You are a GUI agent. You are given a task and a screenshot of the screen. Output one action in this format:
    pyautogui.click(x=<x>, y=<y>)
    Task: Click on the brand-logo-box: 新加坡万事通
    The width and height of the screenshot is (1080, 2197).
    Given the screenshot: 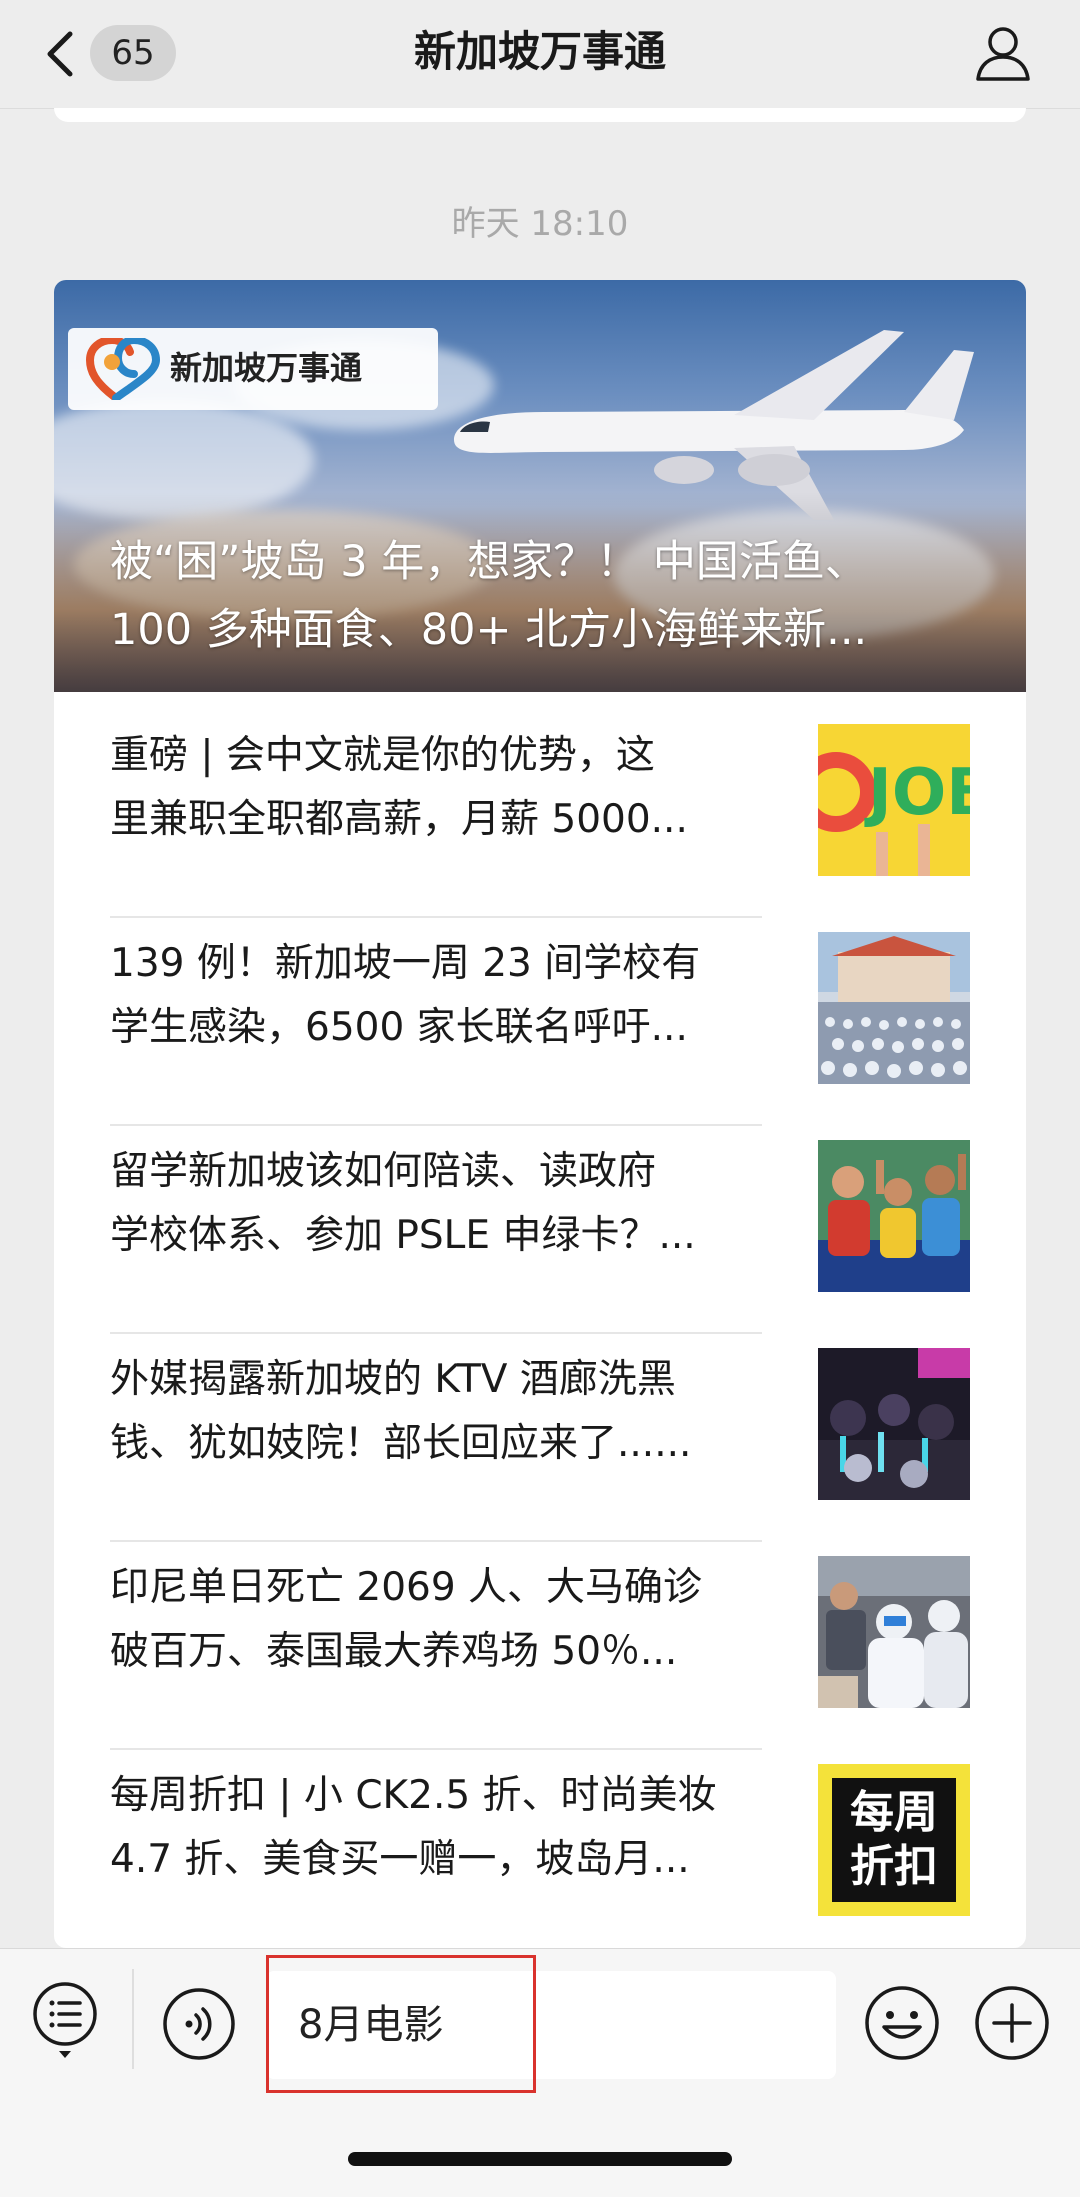 What is the action you would take?
    pyautogui.click(x=253, y=369)
    